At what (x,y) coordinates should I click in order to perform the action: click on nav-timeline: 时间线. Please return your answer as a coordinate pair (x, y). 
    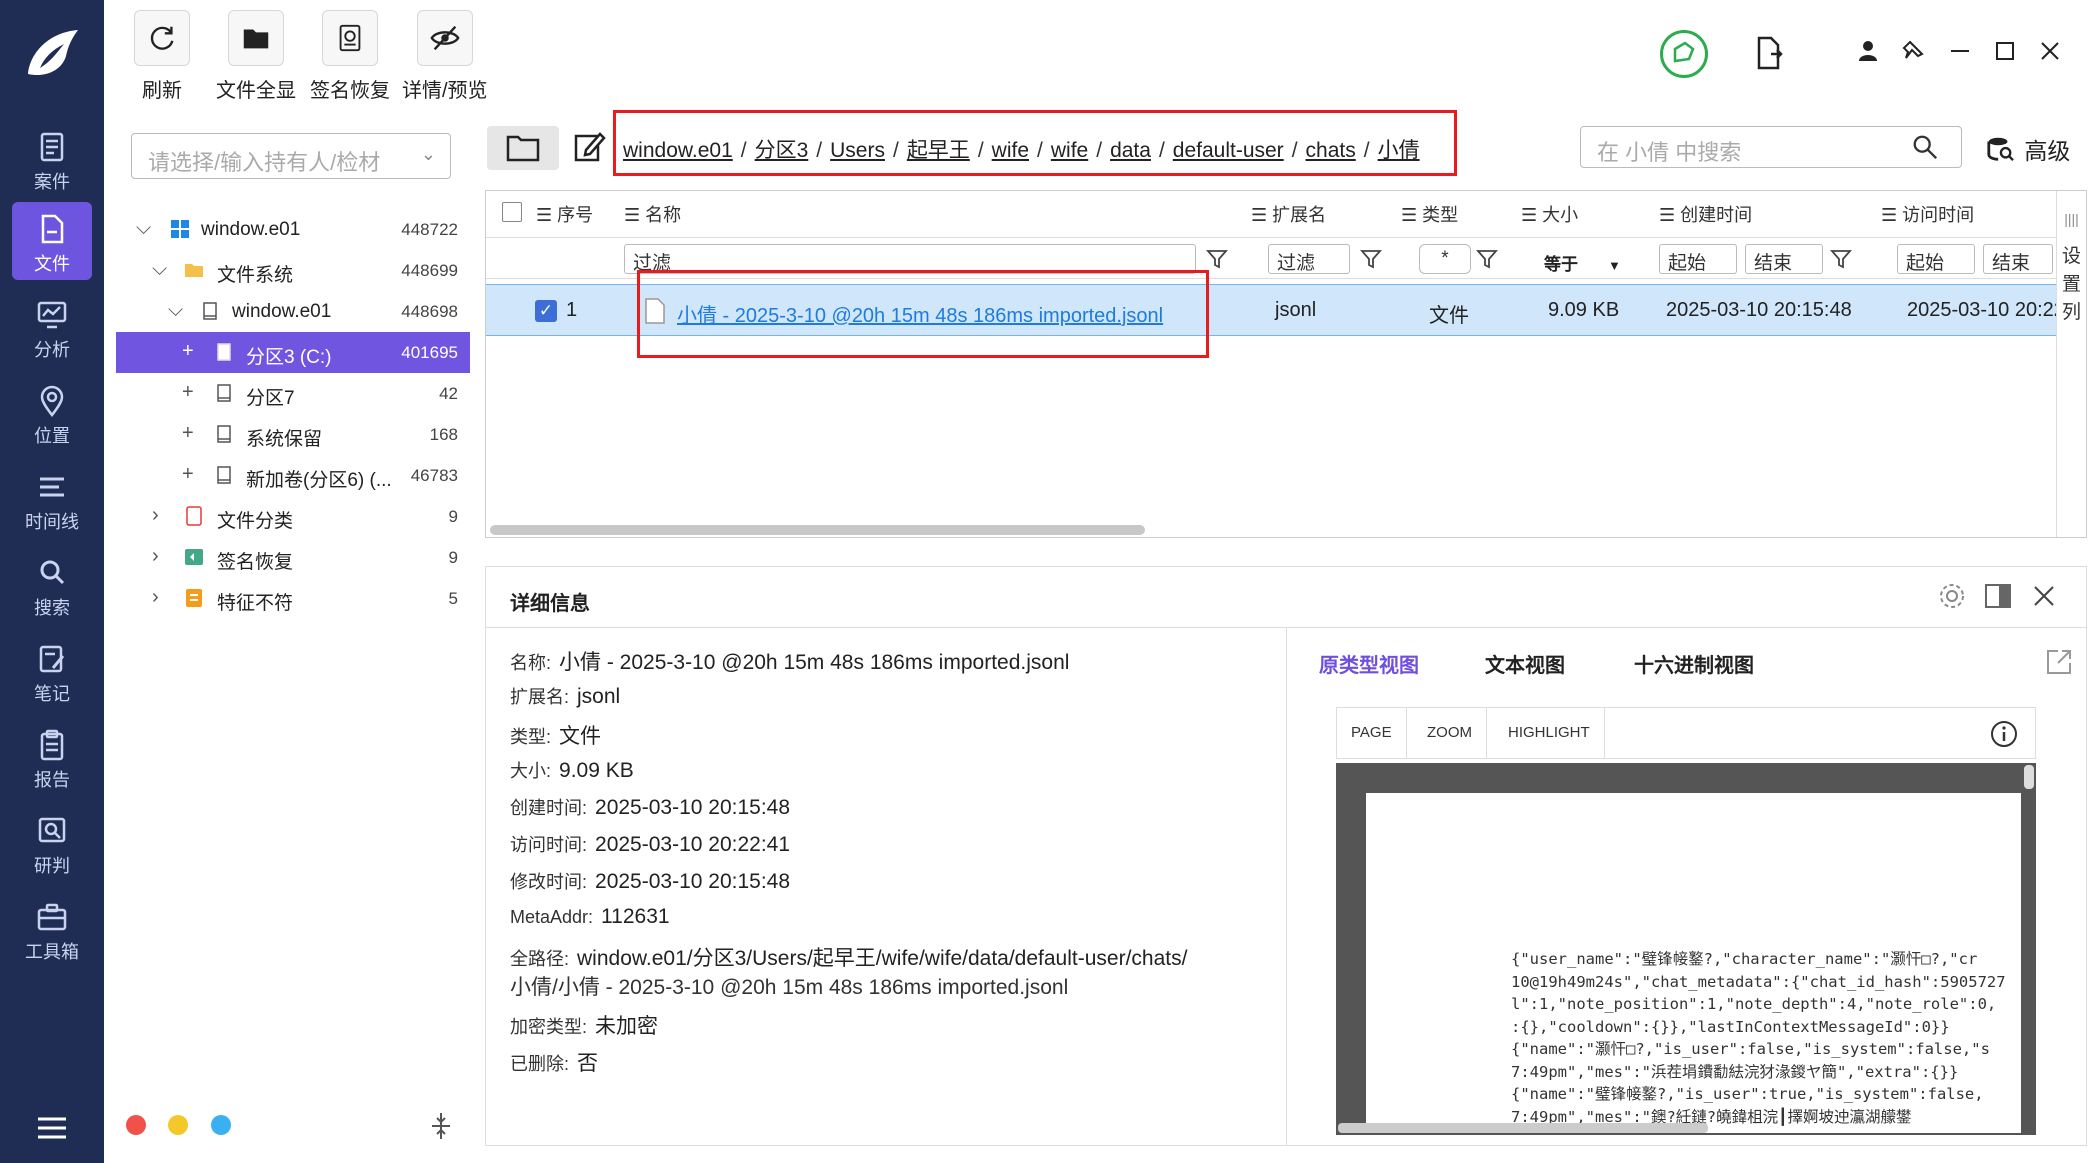
    Looking at the image, I should click on (52, 499).